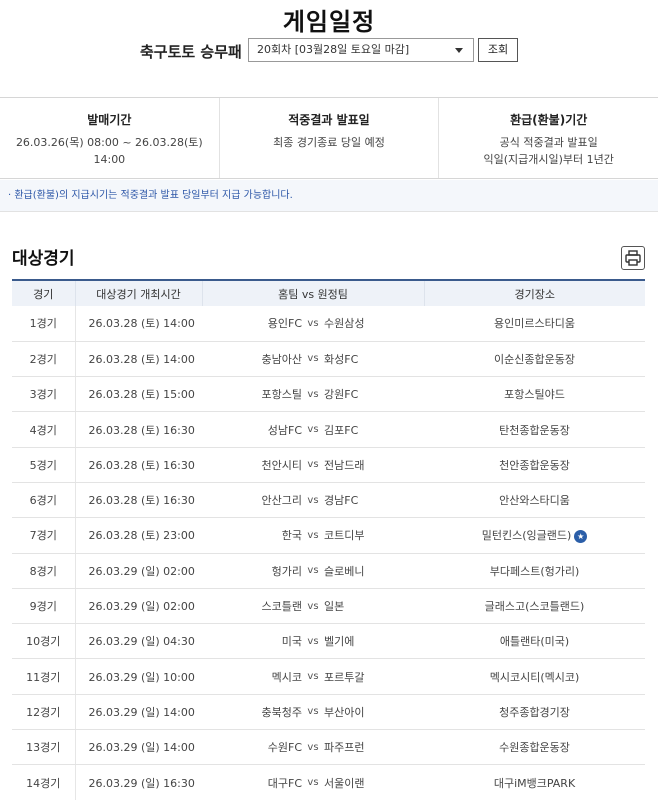 The height and width of the screenshot is (800, 658). Describe the element at coordinates (44, 747) in the screenshot. I see `game-number: 13경기` at that location.